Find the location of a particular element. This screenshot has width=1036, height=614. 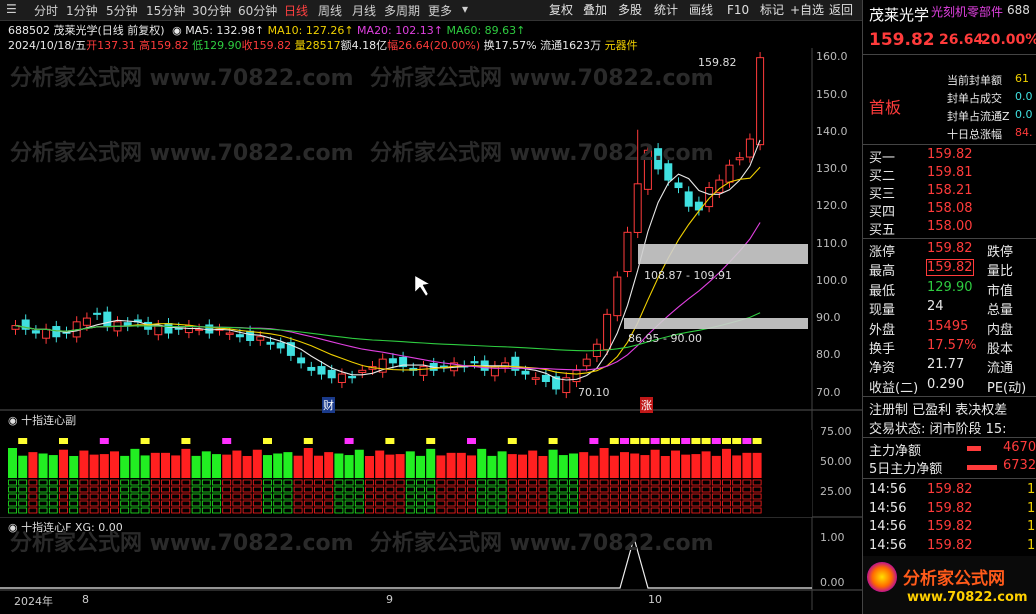

btn-stats: 统计 is located at coordinates (666, 10).